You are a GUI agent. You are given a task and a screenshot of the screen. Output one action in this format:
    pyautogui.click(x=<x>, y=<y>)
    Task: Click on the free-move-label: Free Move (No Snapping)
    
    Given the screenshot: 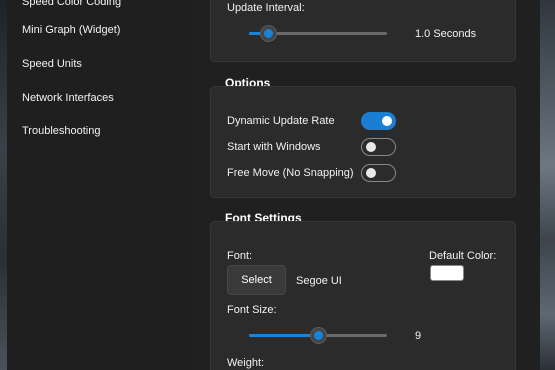 What is the action you would take?
    pyautogui.click(x=290, y=173)
    